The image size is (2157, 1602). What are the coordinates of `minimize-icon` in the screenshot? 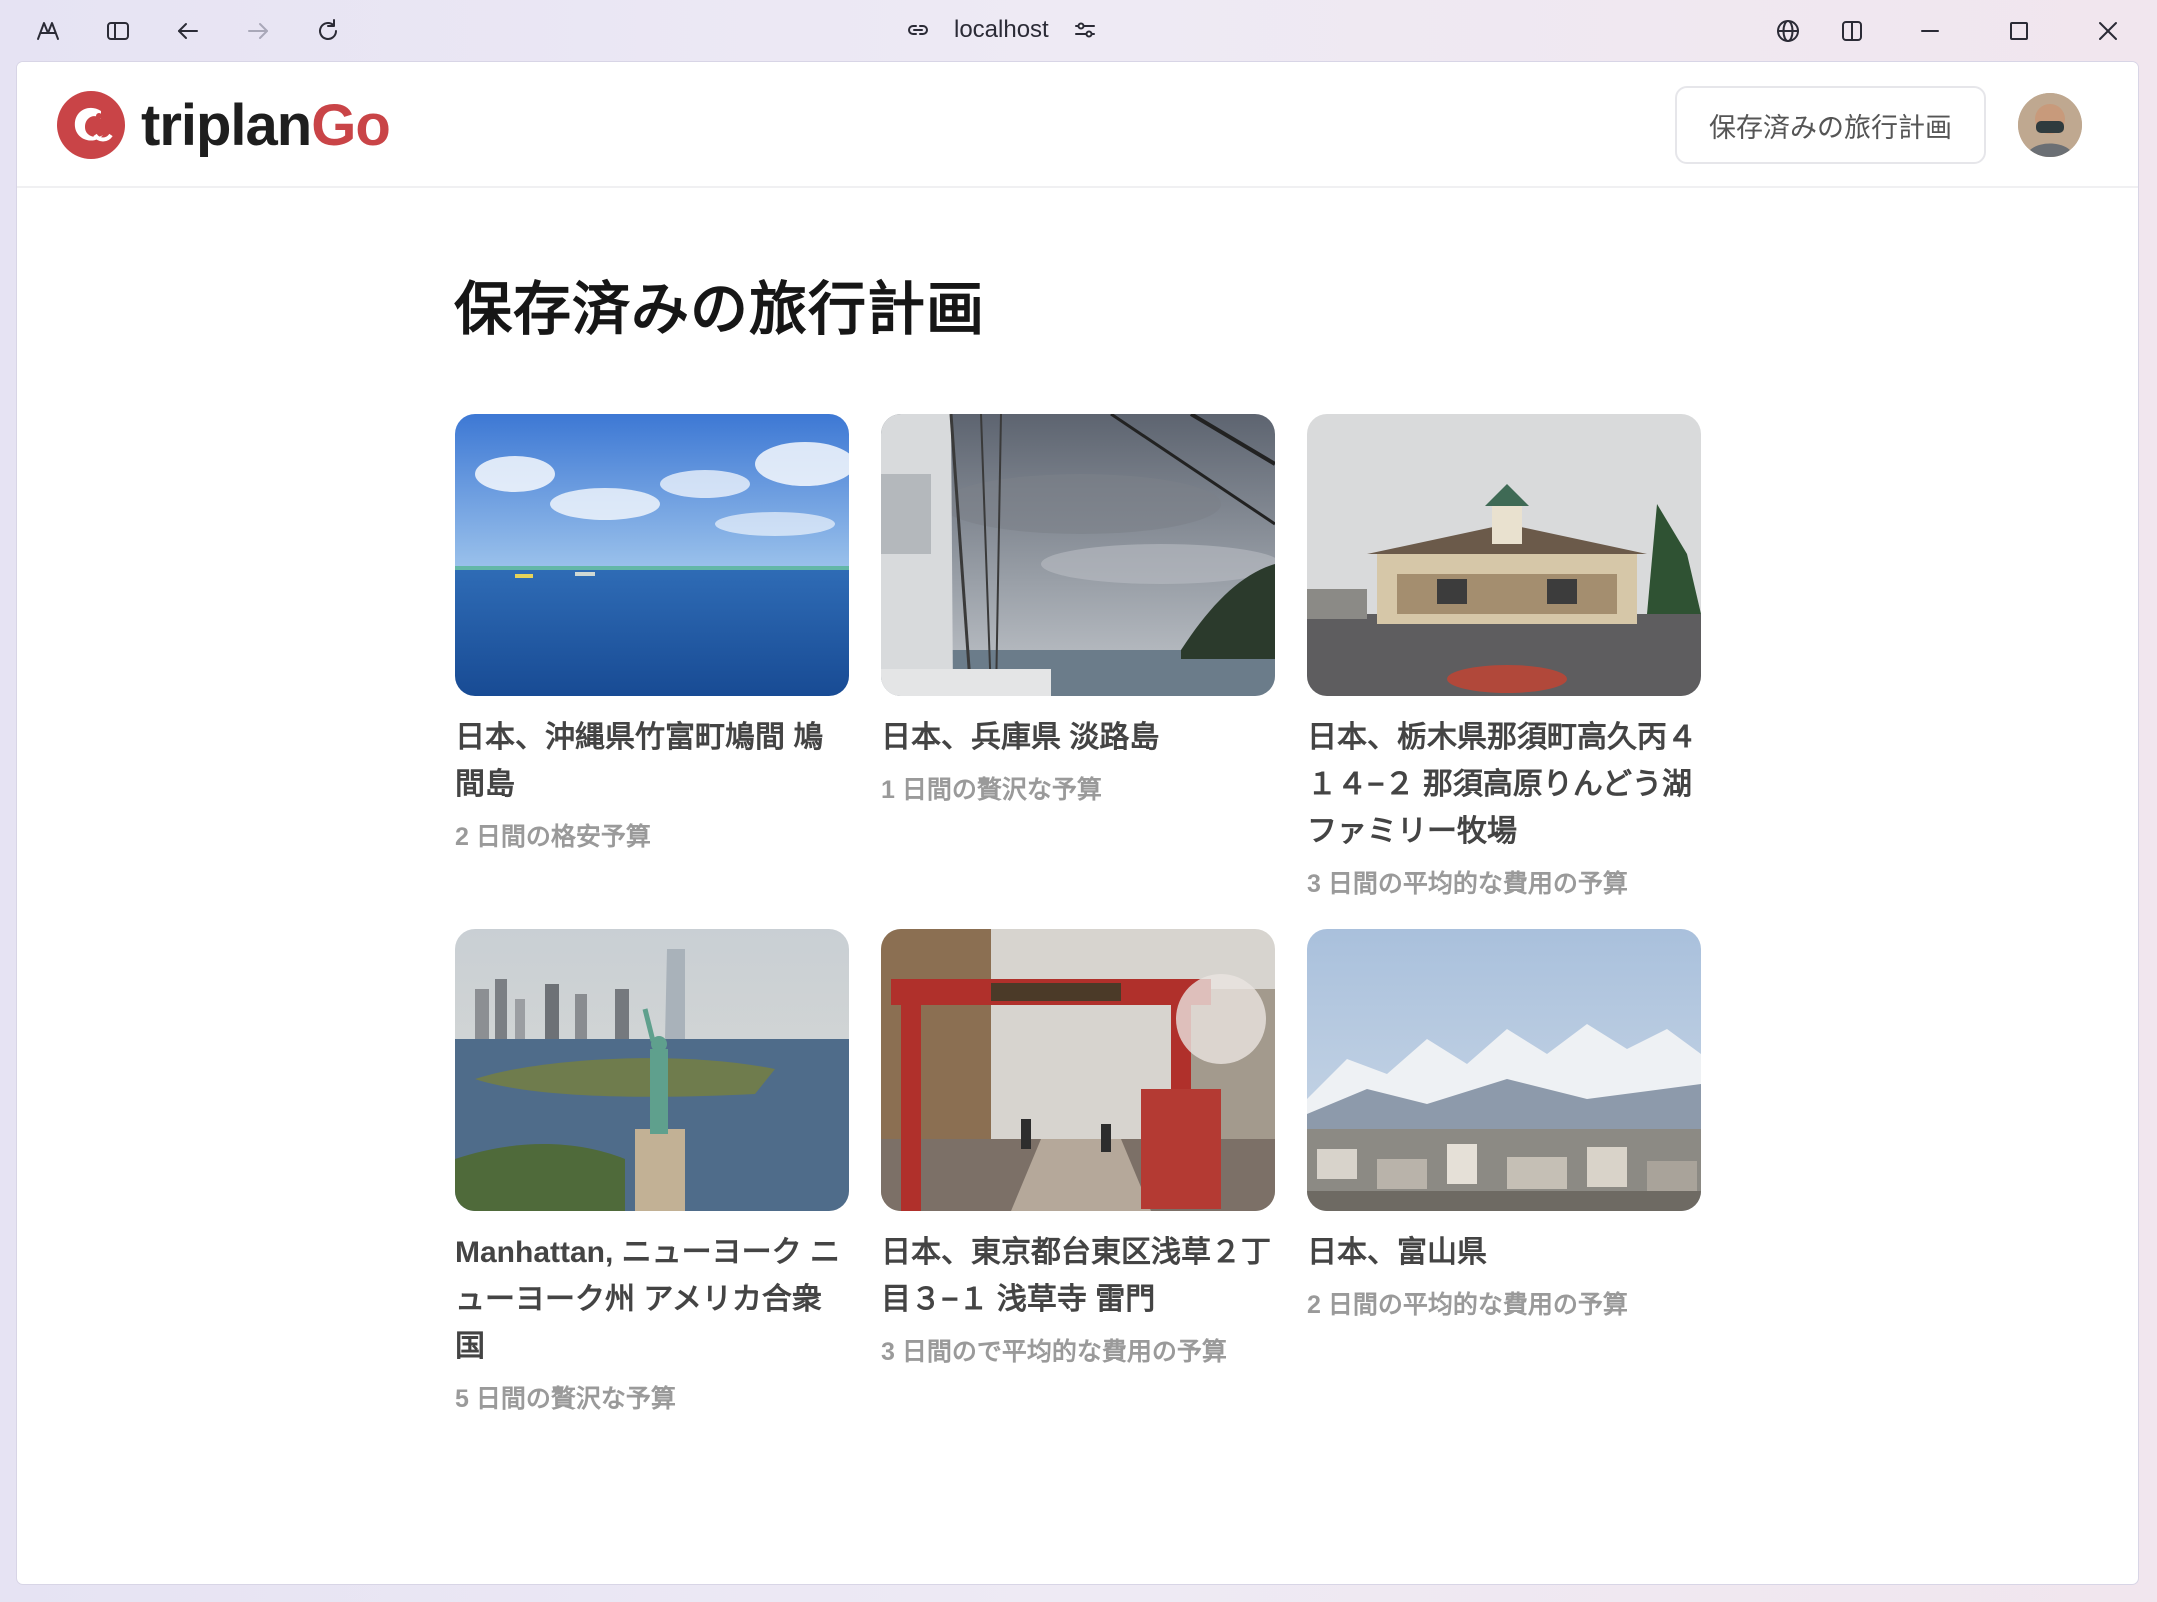 It's located at (1930, 31).